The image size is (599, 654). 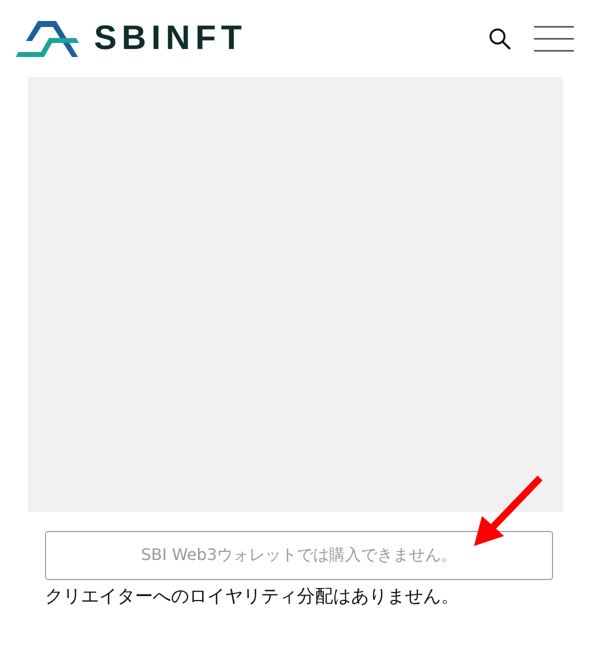 What do you see at coordinates (500, 38) in the screenshot?
I see `search-icon` at bounding box center [500, 38].